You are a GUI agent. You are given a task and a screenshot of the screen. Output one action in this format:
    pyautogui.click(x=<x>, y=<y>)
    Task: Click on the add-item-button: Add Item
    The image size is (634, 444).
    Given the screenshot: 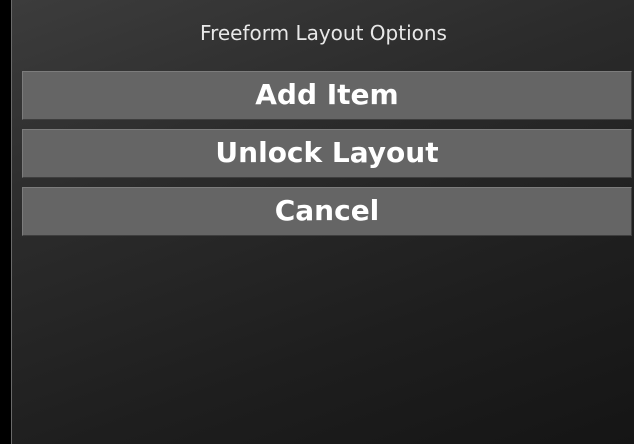 What is the action you would take?
    pyautogui.click(x=327, y=95)
    